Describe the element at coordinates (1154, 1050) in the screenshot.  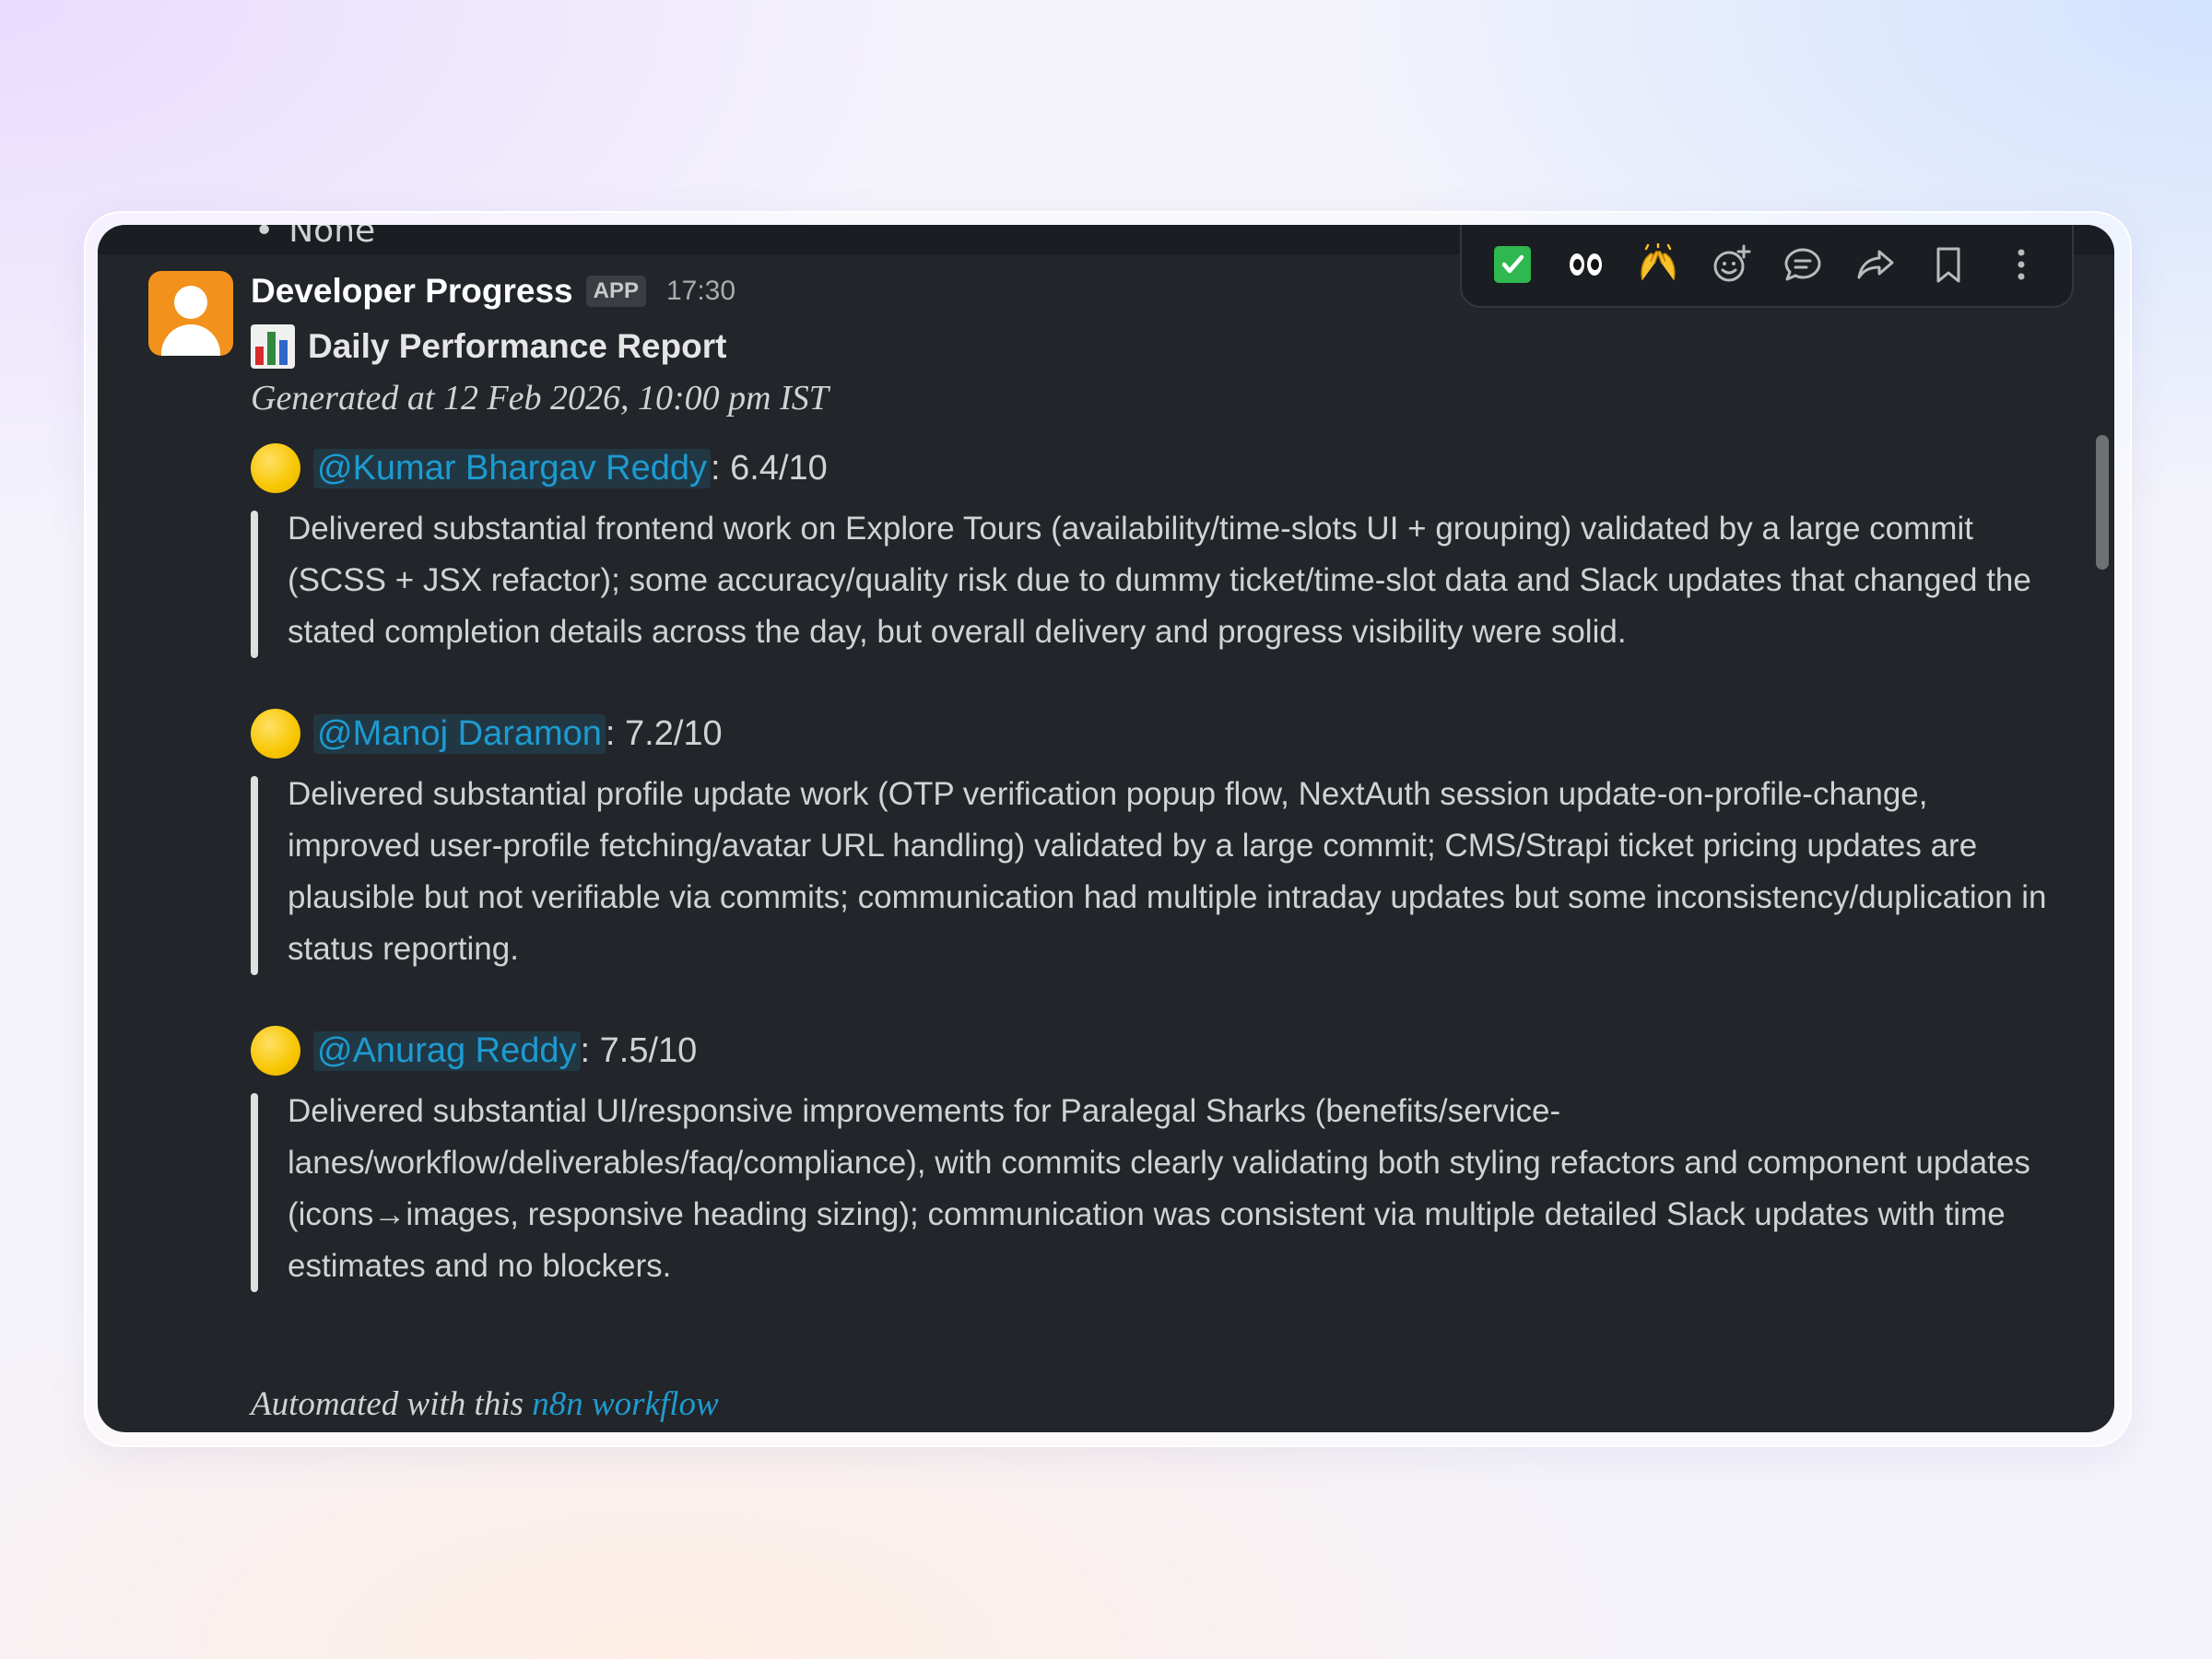
I see `developer-heading: @Anurag Reddy : 7.5/10` at that location.